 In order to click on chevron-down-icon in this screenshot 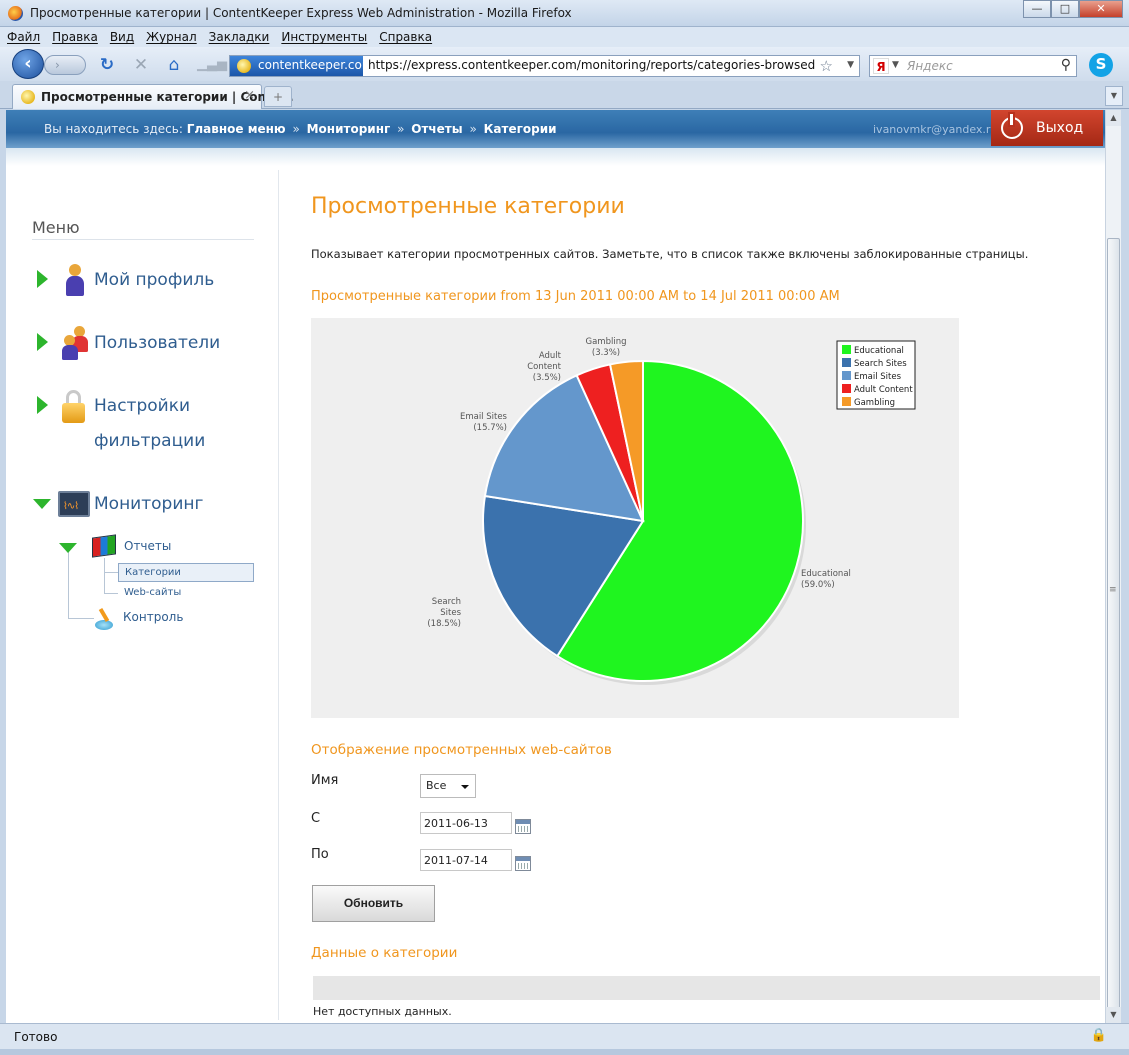, I will do `click(465, 787)`.